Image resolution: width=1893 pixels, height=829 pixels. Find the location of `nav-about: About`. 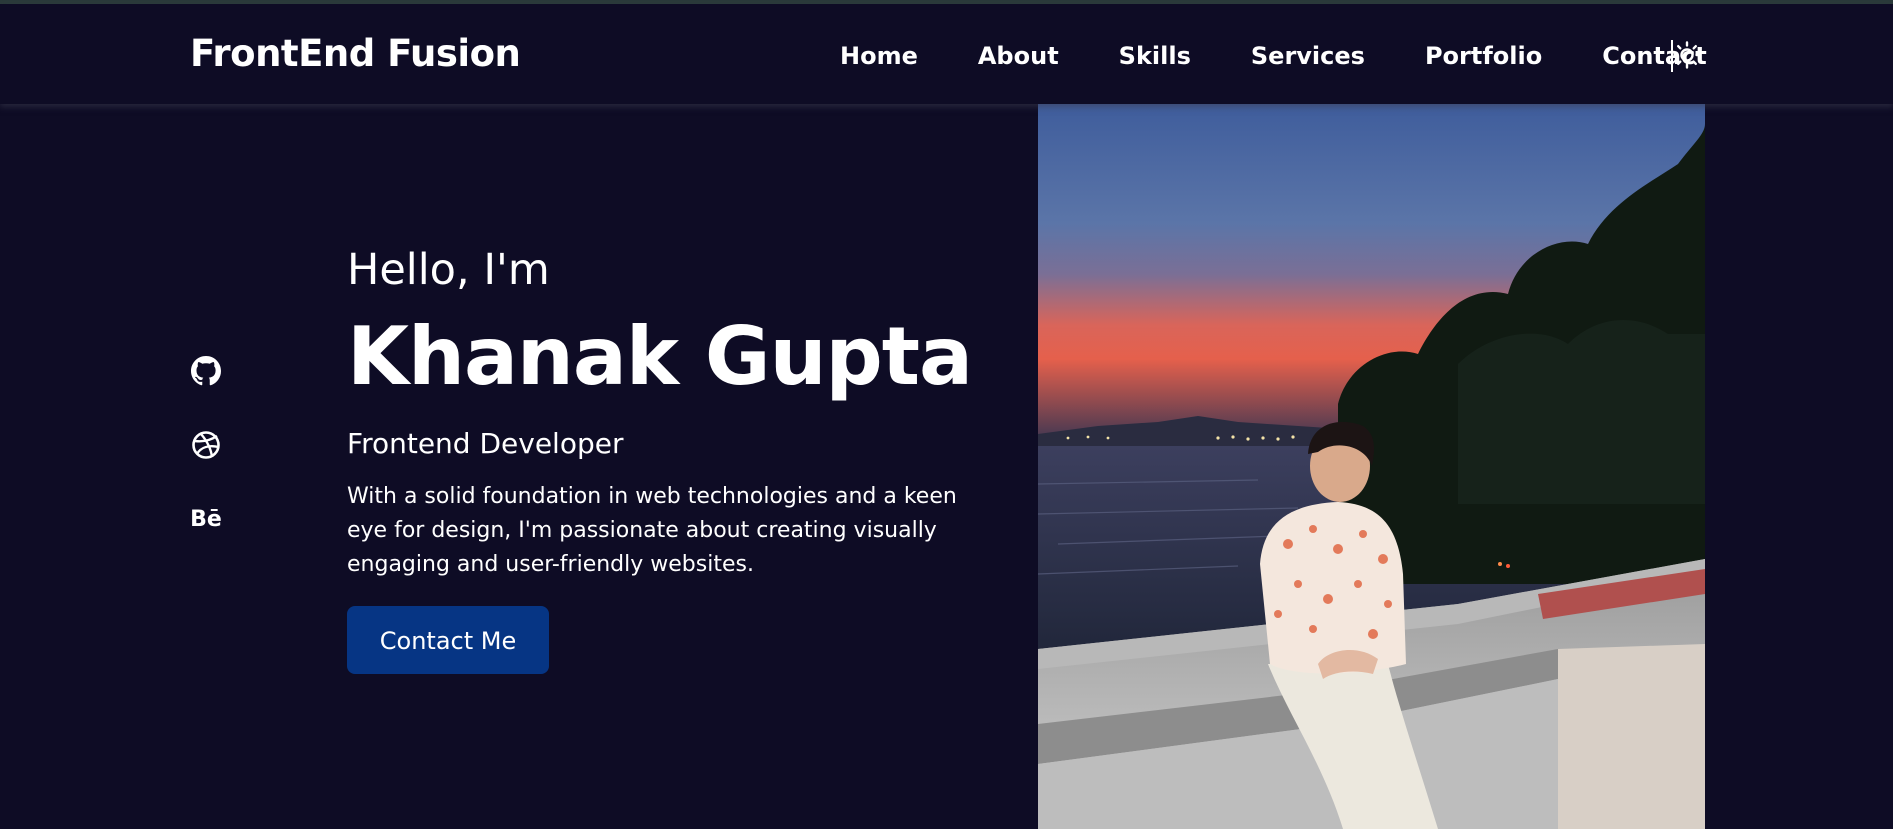

nav-about: About is located at coordinates (1018, 56).